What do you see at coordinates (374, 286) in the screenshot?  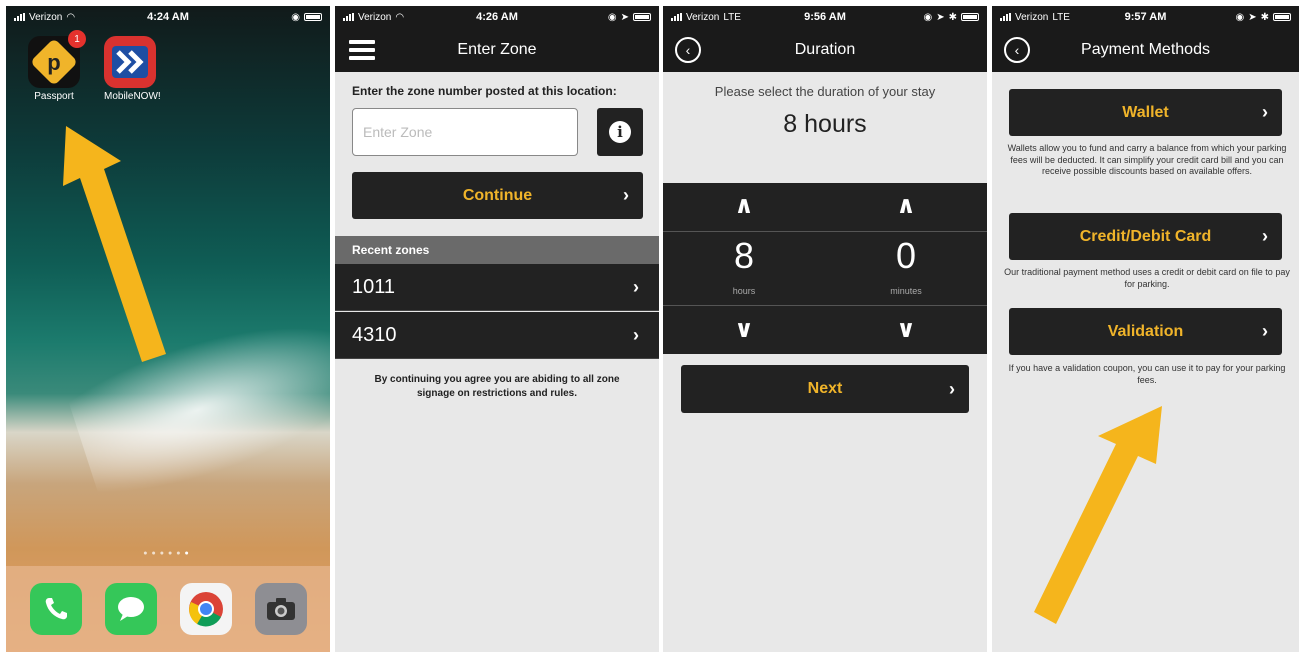 I see `zone-number: 1011` at bounding box center [374, 286].